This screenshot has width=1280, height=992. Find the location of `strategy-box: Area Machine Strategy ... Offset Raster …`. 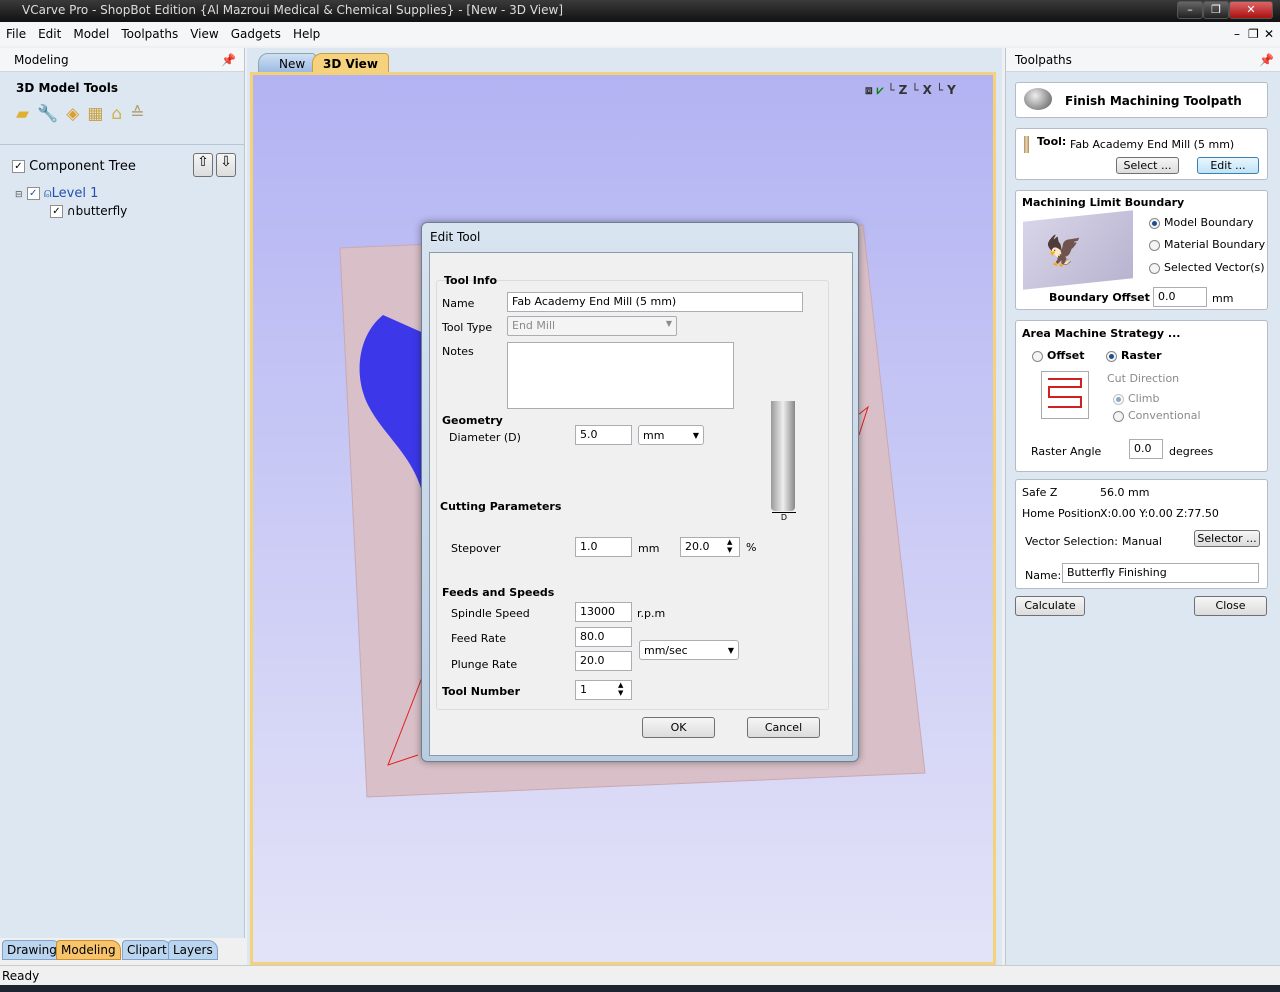

strategy-box: Area Machine Strategy ... Offset Raster … is located at coordinates (1141, 396).